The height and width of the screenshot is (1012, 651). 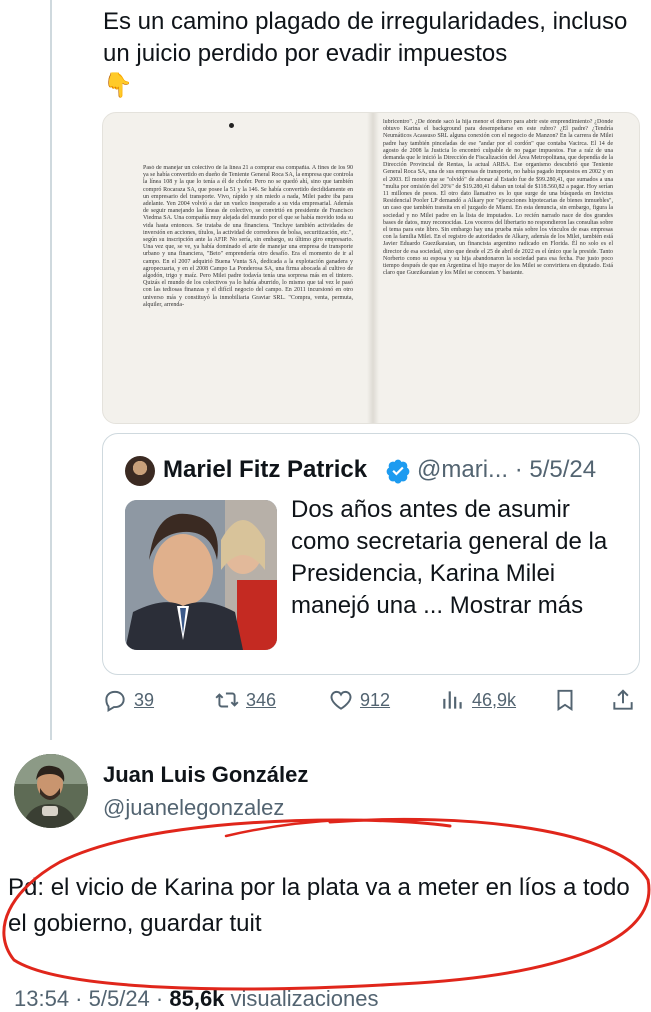 What do you see at coordinates (115, 701) in the screenshot?
I see `reply-icon` at bounding box center [115, 701].